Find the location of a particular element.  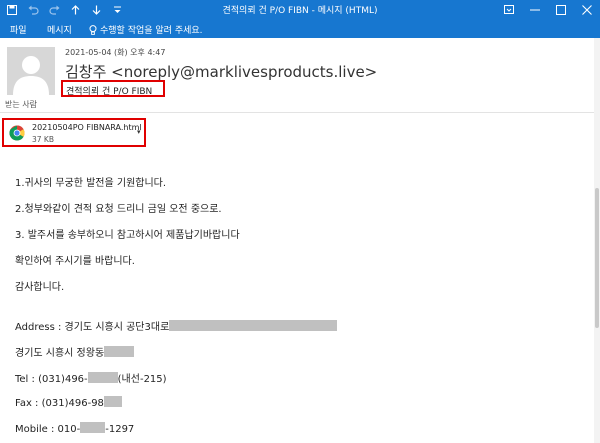

ribbon: 파일 메시지 수행할 작업을 알려 주세요. is located at coordinates (300, 28).